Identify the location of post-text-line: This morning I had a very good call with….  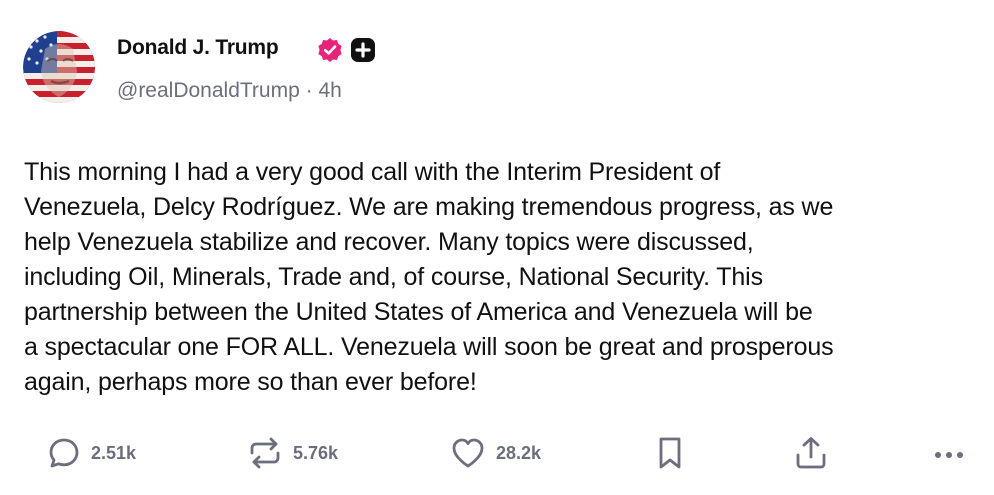
(372, 172).